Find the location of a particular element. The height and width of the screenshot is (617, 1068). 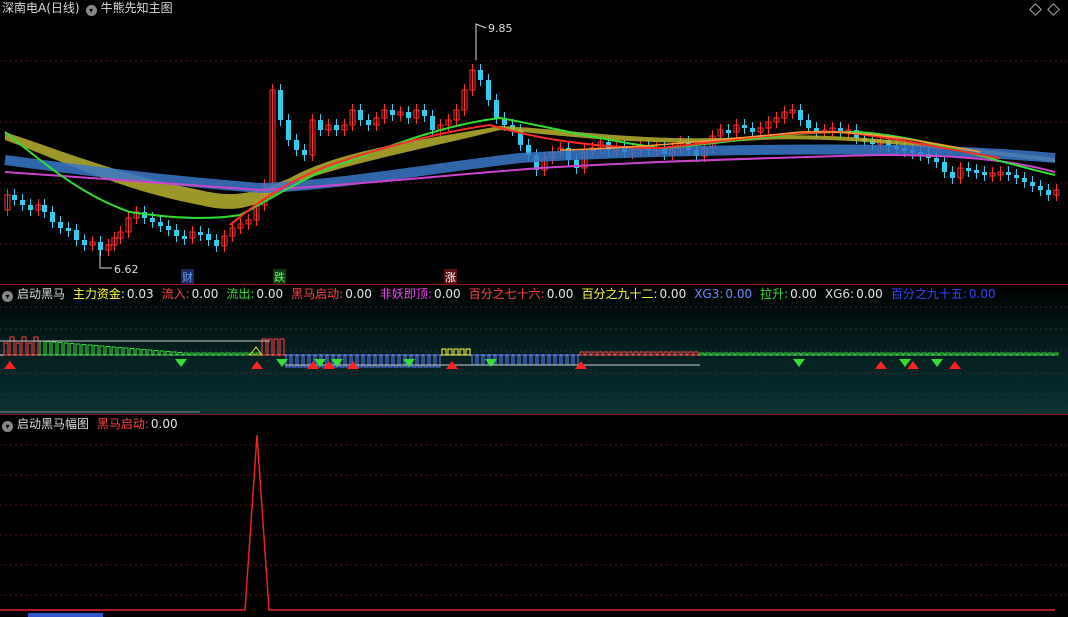

sub1-field-label: 非妖即顶: is located at coordinates (405, 294).